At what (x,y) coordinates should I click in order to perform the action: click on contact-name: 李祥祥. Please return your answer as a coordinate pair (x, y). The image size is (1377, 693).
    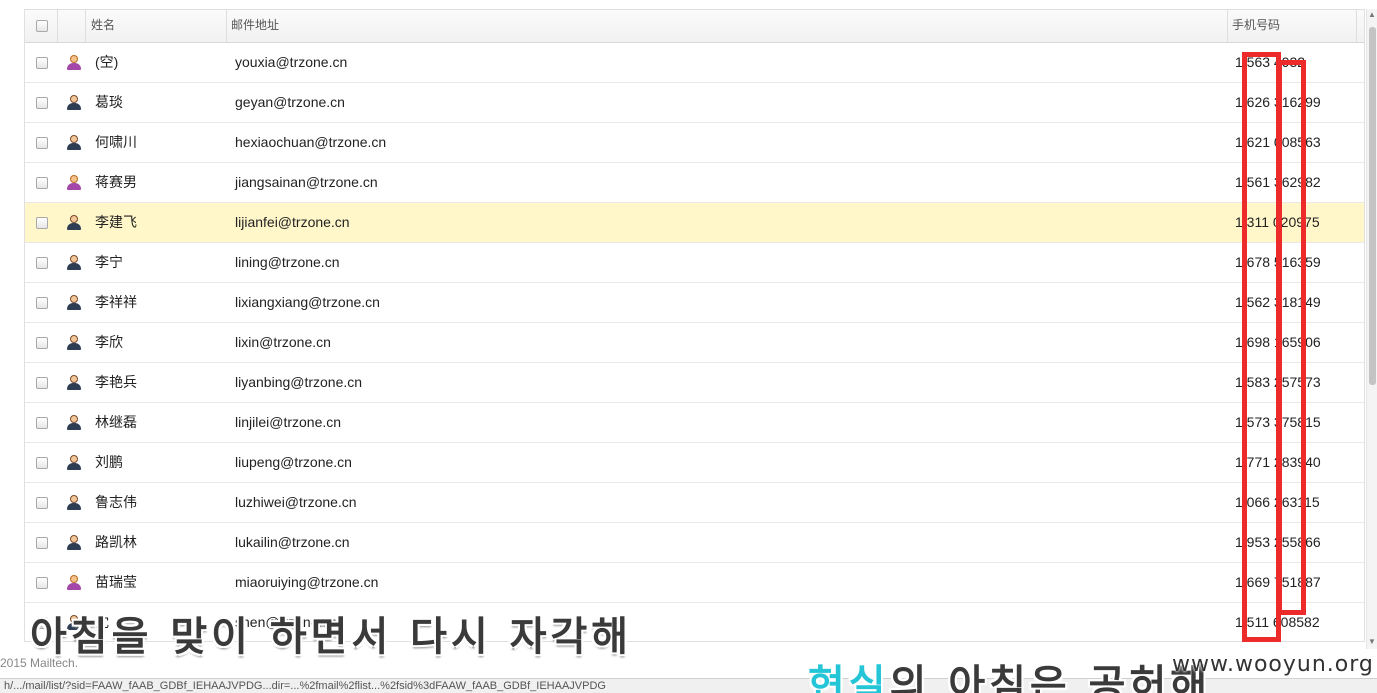
    Looking at the image, I should click on (116, 302).